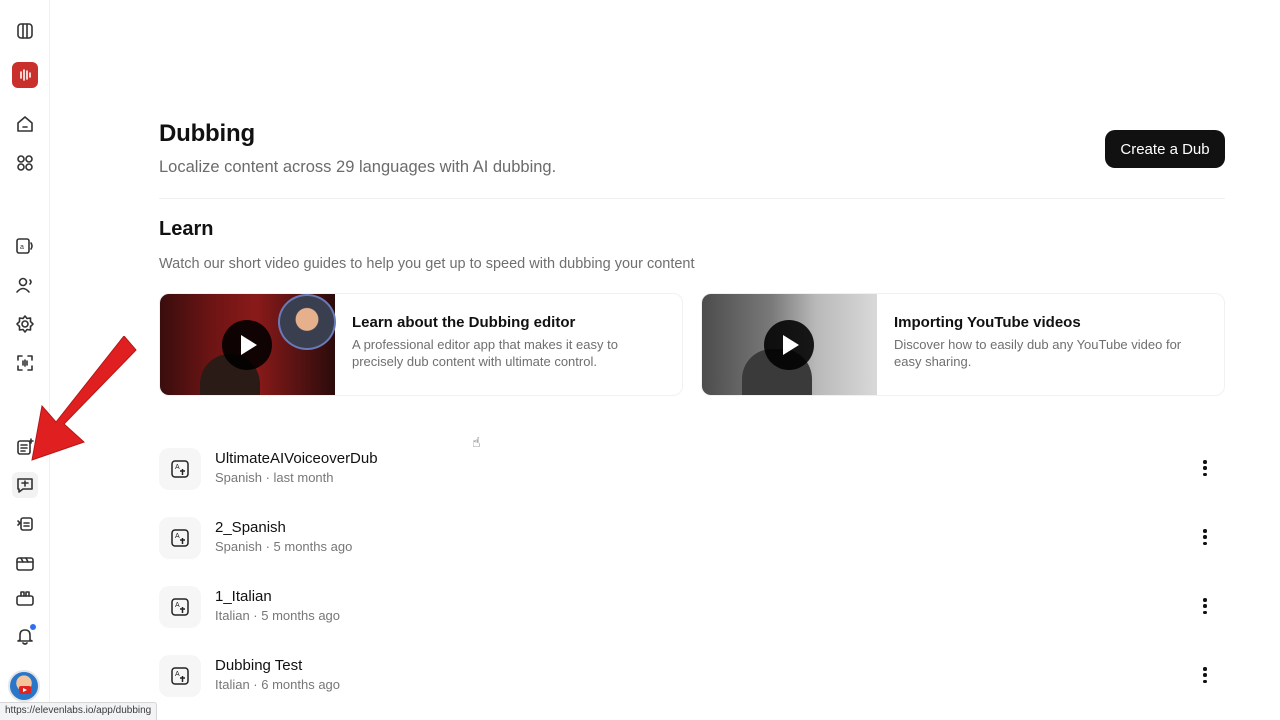 The height and width of the screenshot is (720, 1280). What do you see at coordinates (25, 598) in the screenshot?
I see `workspace-icon` at bounding box center [25, 598].